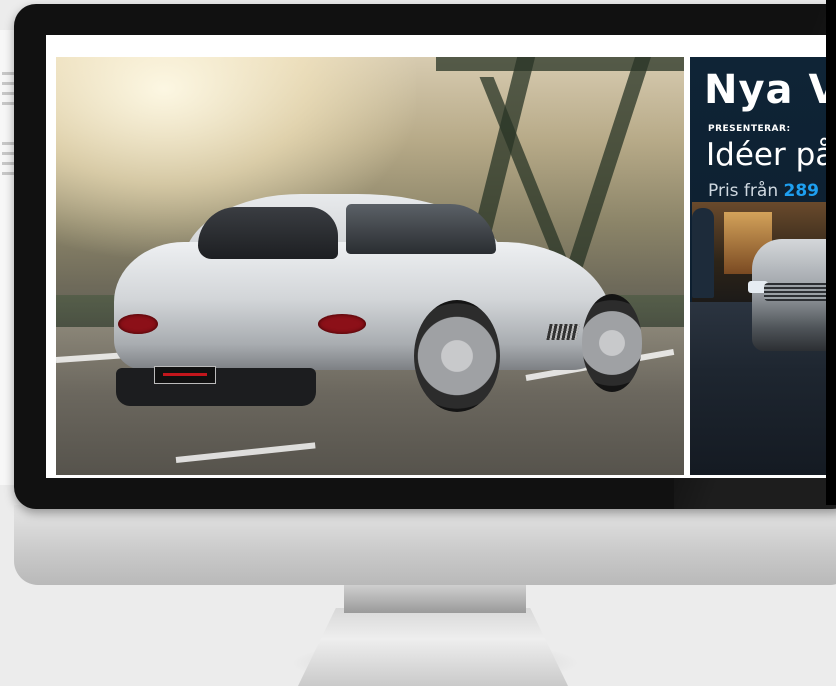 Image resolution: width=836 pixels, height=686 pixels. I want to click on car-rear-window, so click(268, 233).